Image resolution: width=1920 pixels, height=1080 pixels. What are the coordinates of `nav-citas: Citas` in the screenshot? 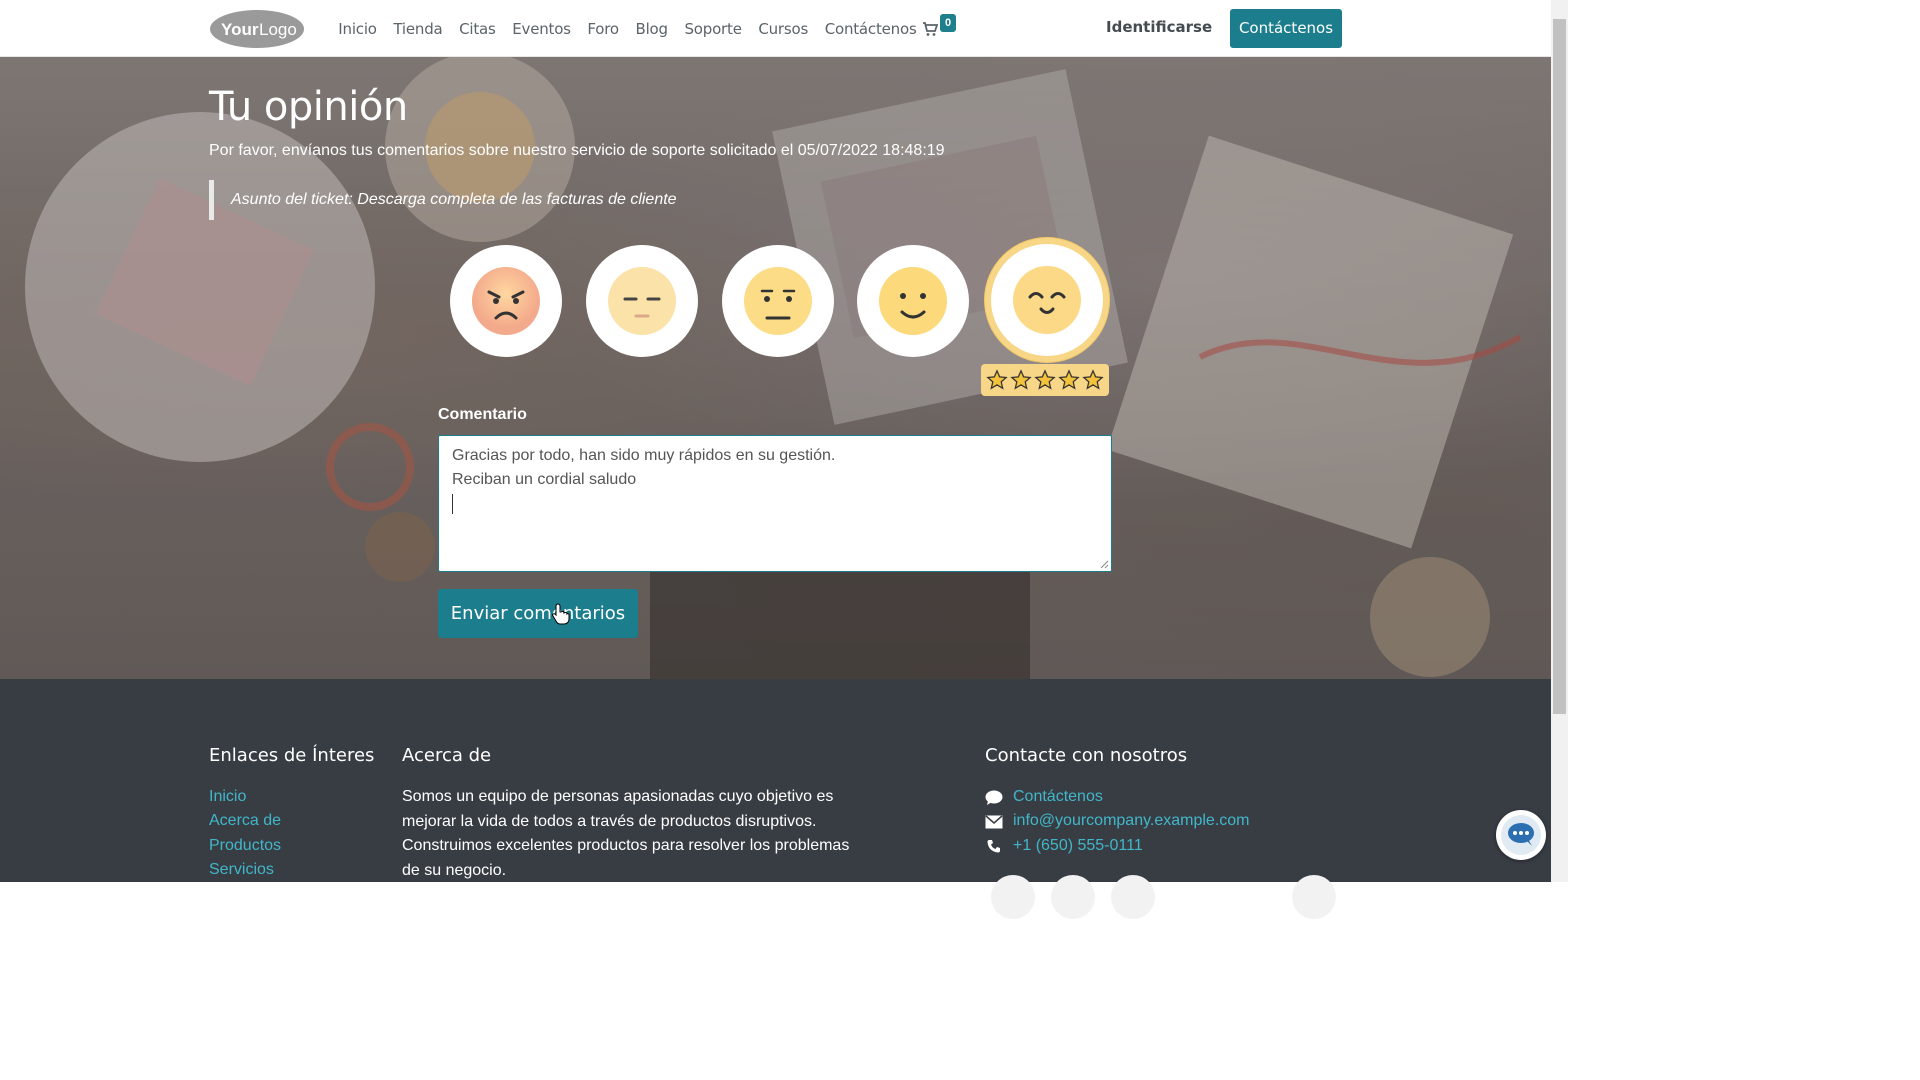 It's located at (477, 29).